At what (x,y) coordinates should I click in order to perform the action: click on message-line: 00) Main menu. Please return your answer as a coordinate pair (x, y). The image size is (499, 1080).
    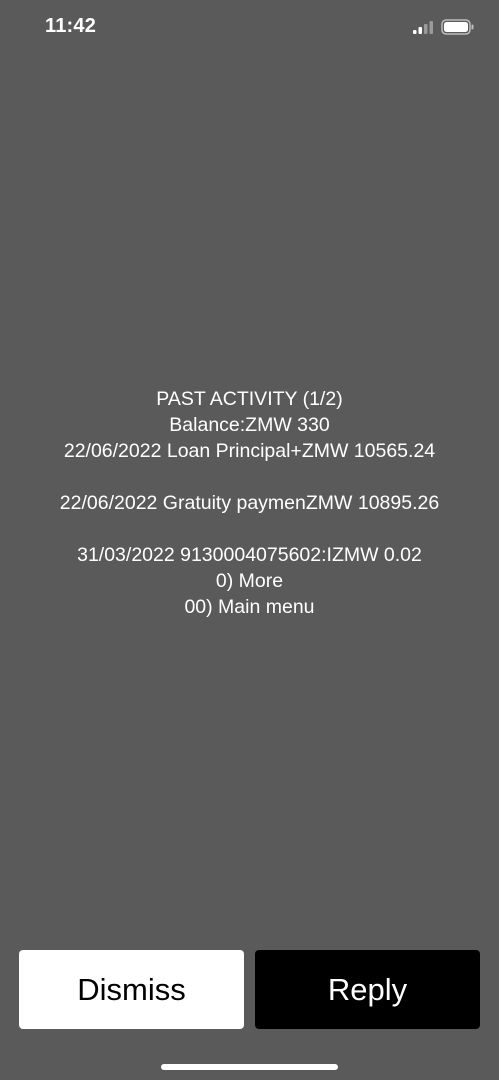
    Looking at the image, I should click on (249, 607).